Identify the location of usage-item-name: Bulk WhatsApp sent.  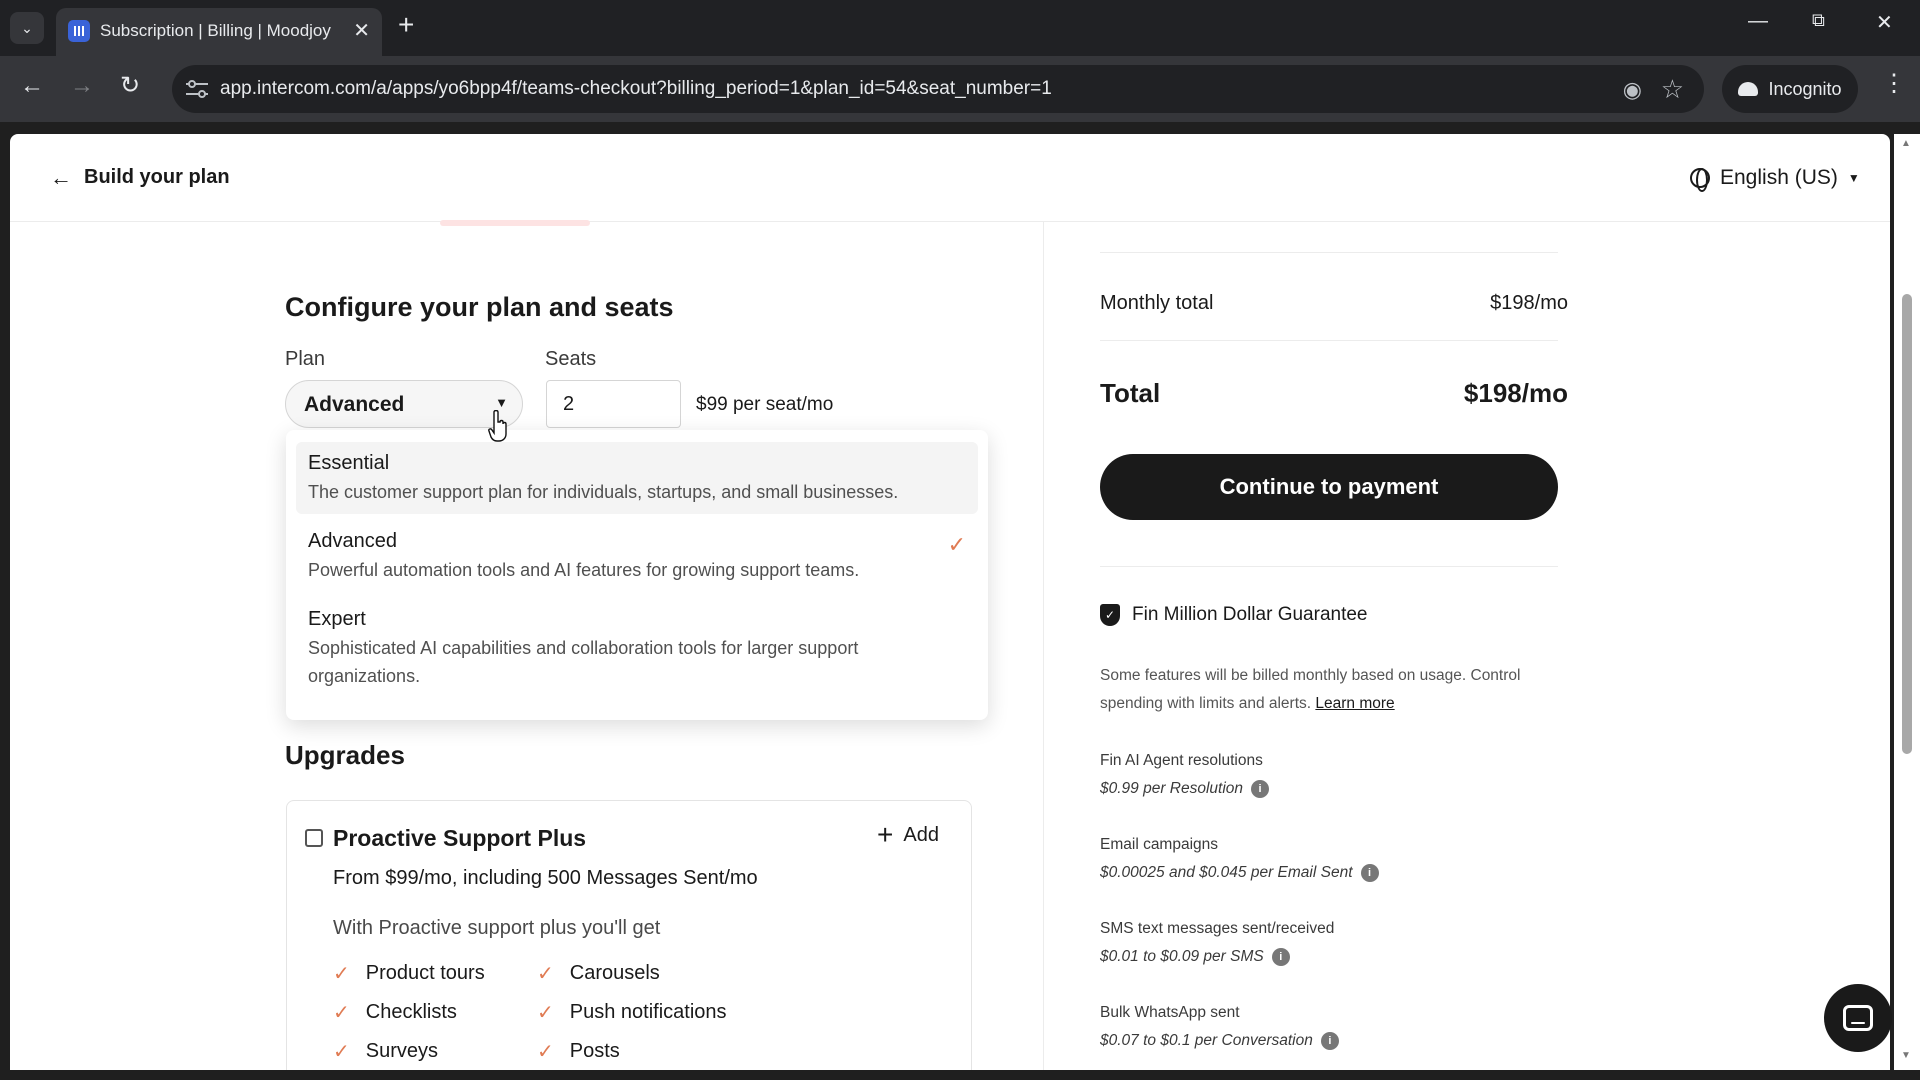
(1170, 1012).